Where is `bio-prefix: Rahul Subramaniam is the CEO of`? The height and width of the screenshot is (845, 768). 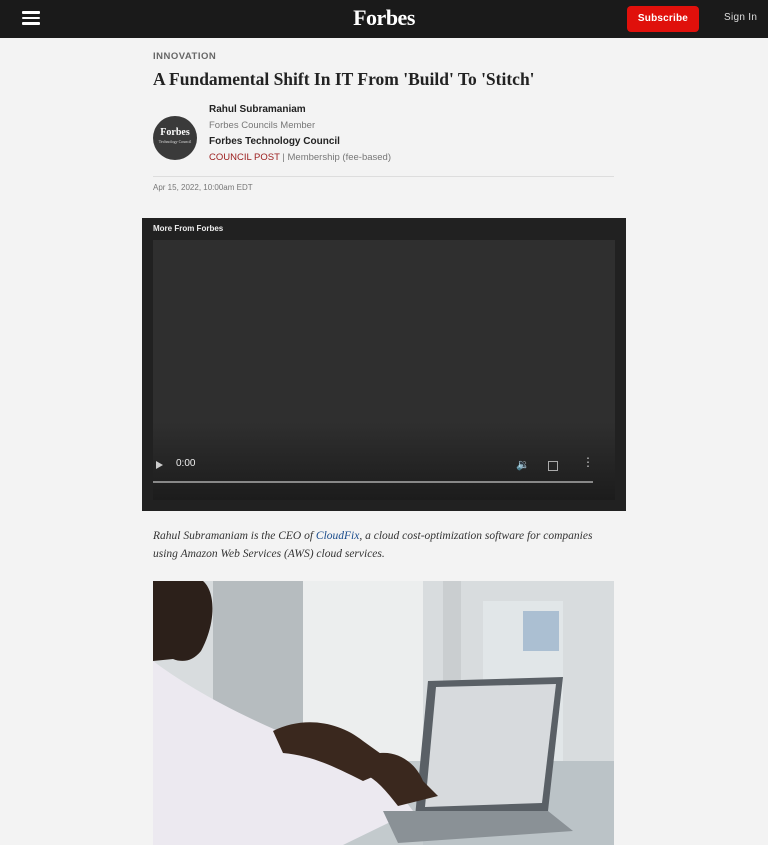 bio-prefix: Rahul Subramaniam is the CEO of is located at coordinates (234, 536).